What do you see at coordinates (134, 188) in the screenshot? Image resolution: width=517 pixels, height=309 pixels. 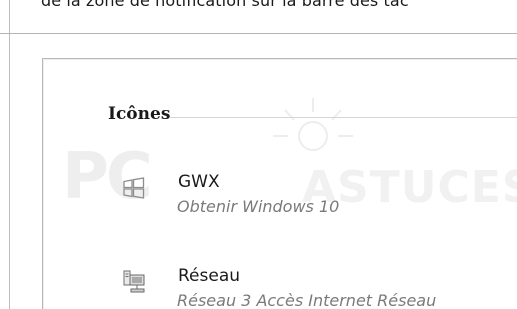 I see `windows-logo-icon` at bounding box center [134, 188].